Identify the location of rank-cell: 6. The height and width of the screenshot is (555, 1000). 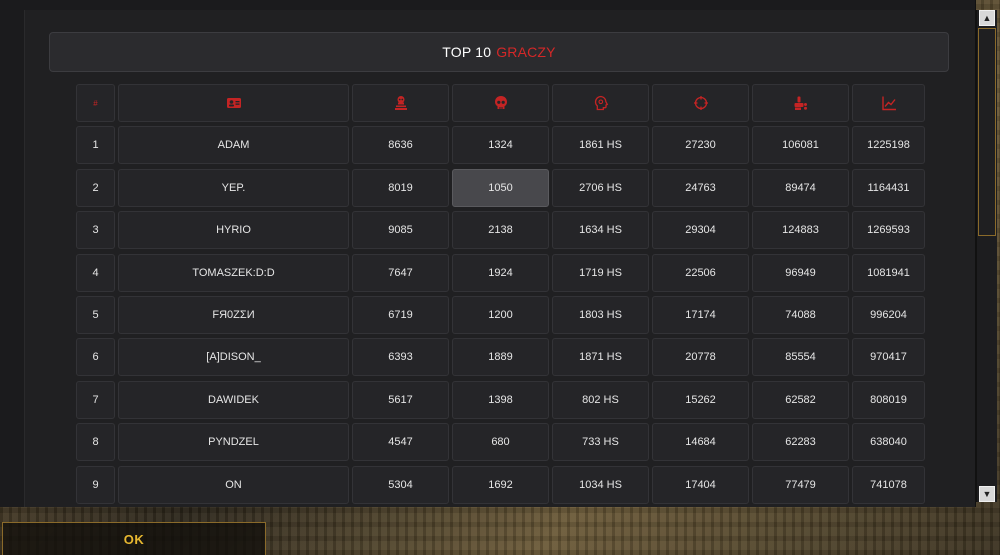
(95, 357).